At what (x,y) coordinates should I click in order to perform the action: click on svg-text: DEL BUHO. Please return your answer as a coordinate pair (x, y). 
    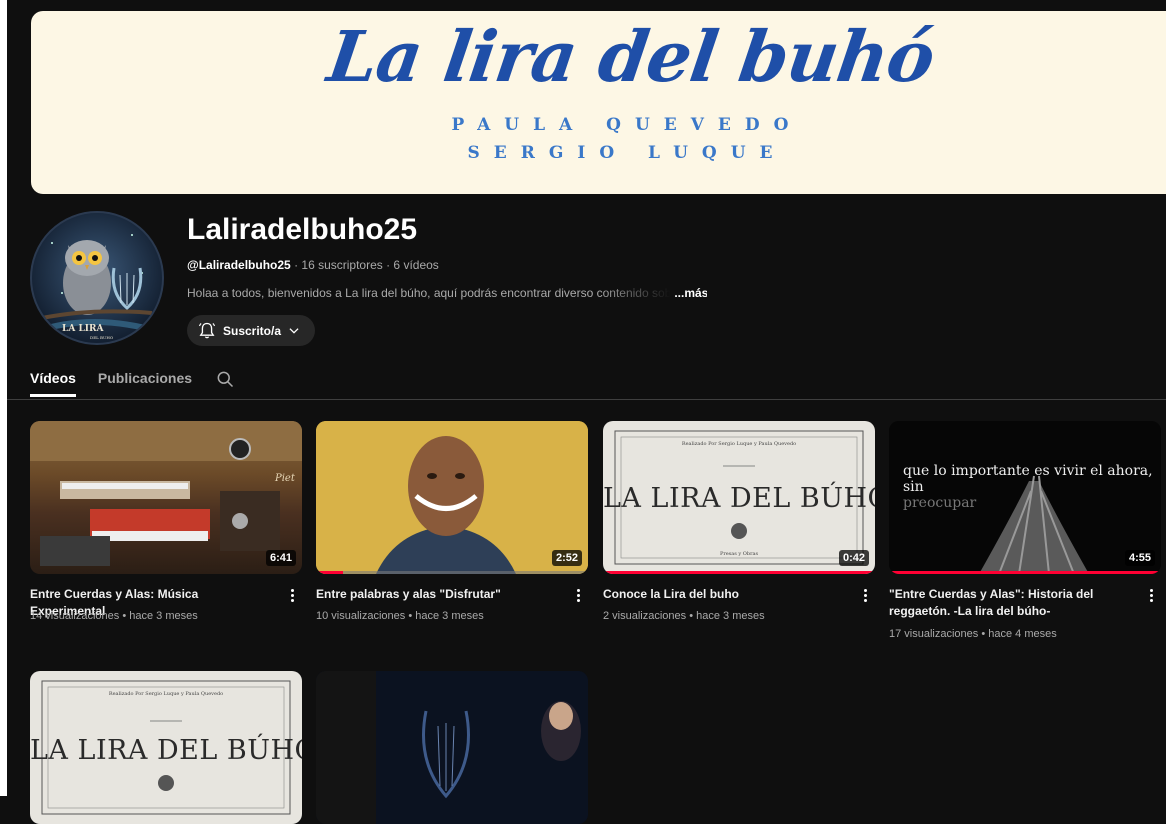
    Looking at the image, I should click on (102, 337).